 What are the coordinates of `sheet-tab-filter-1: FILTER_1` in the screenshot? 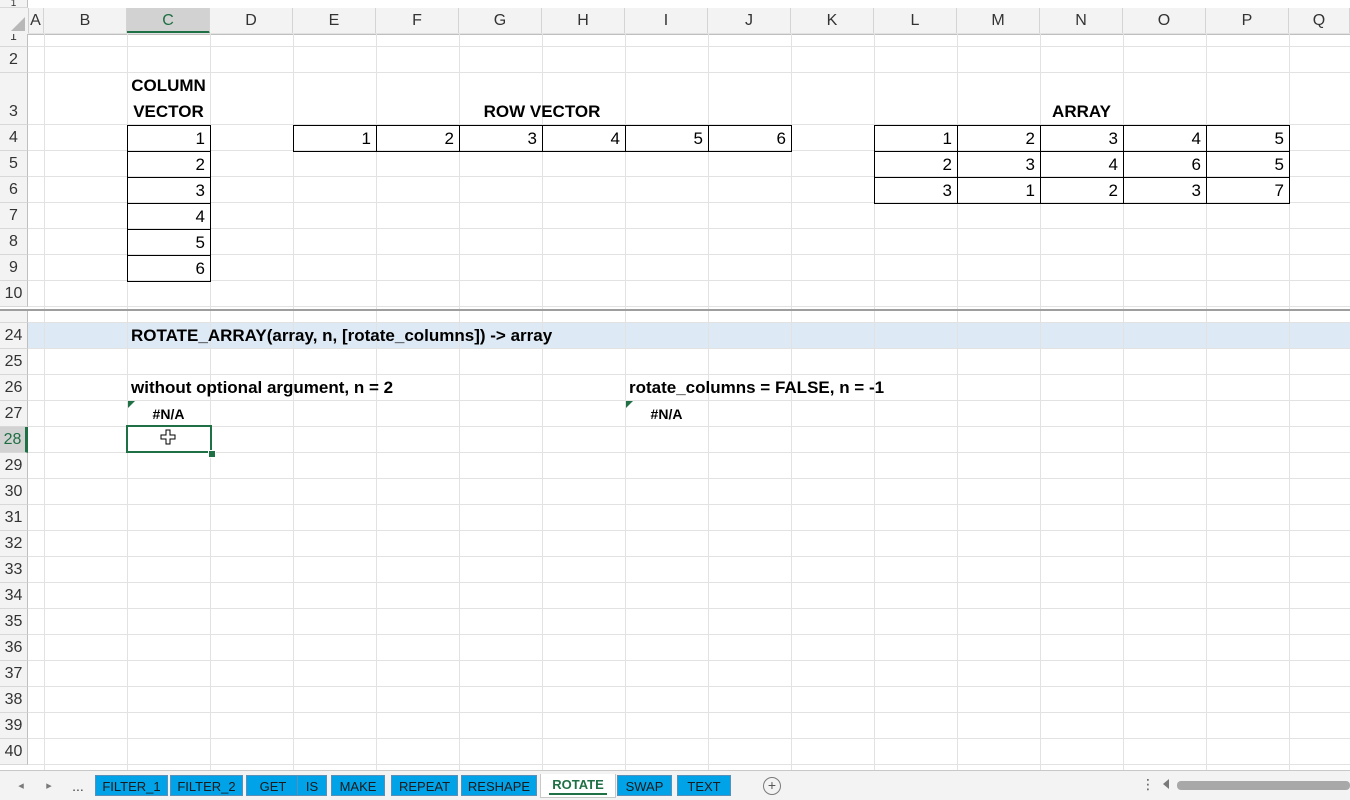 It's located at (131, 785).